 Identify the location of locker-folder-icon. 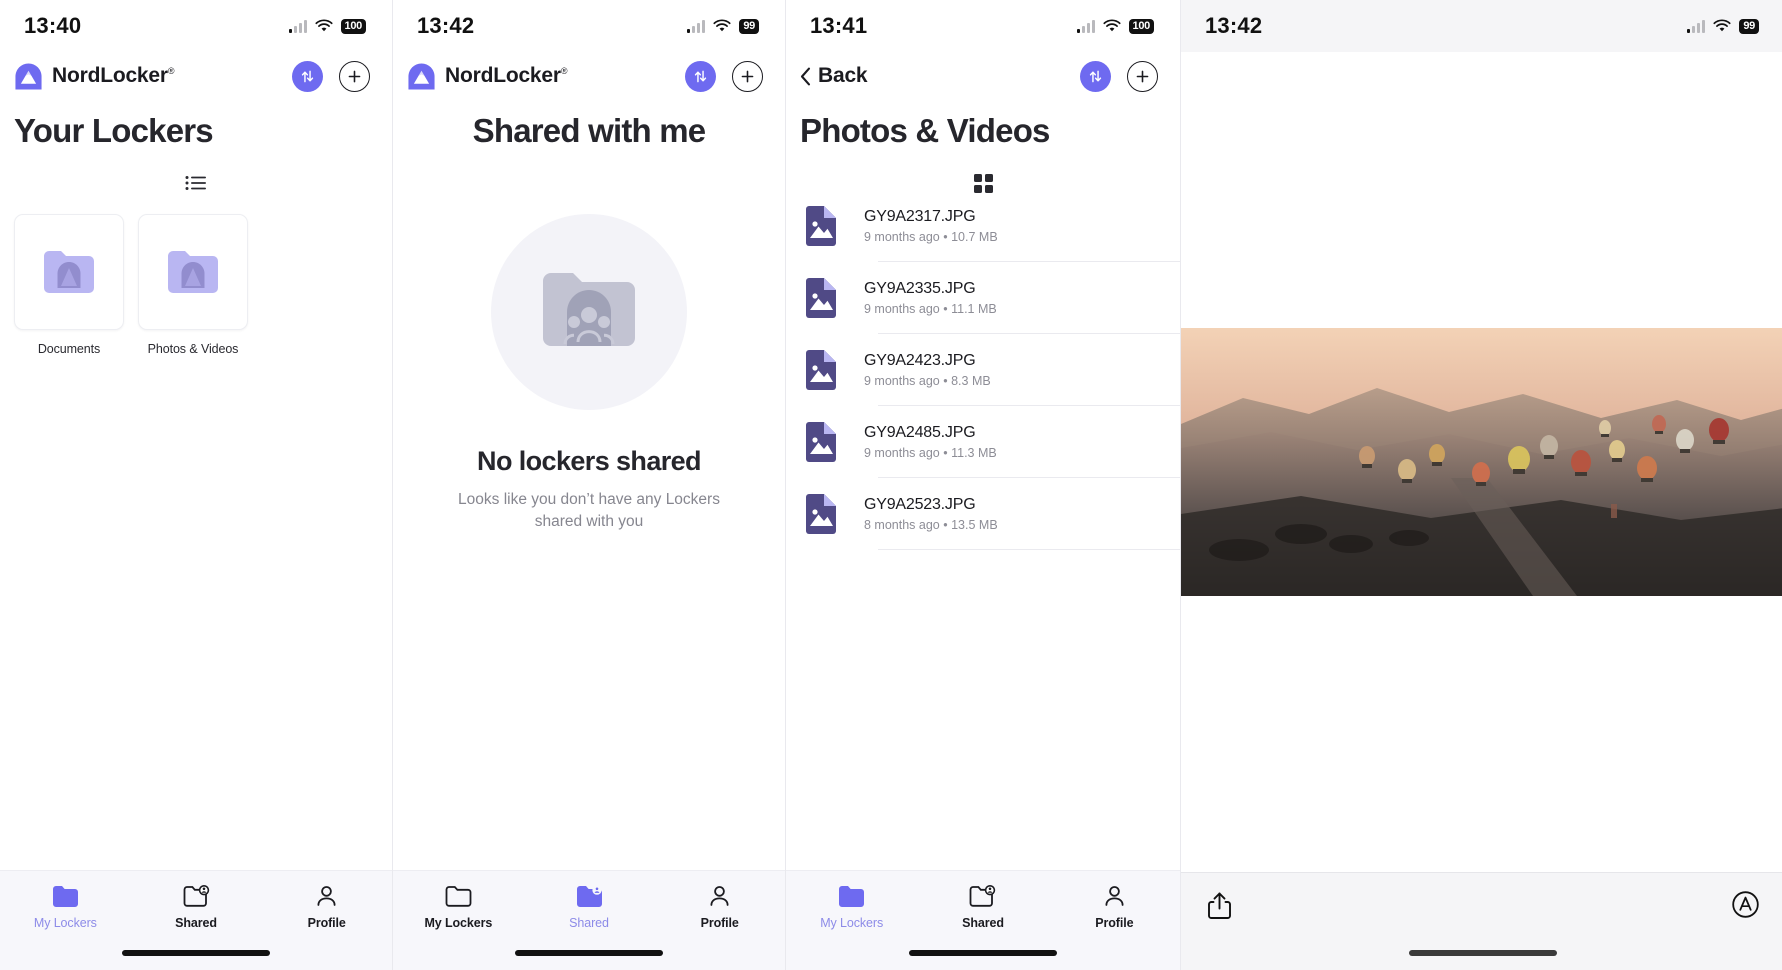
(69, 272).